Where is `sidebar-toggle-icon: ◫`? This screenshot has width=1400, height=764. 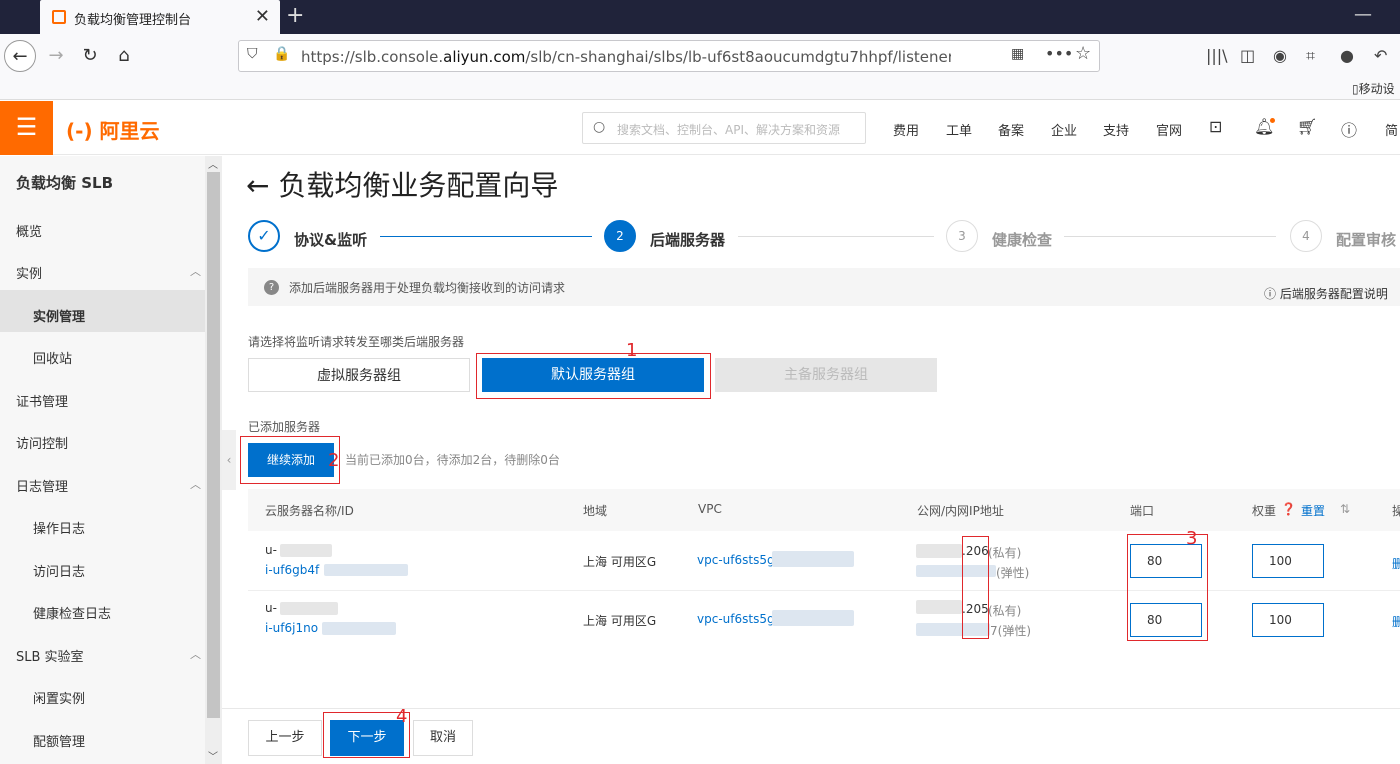
sidebar-toggle-icon: ◫ is located at coordinates (1247, 55).